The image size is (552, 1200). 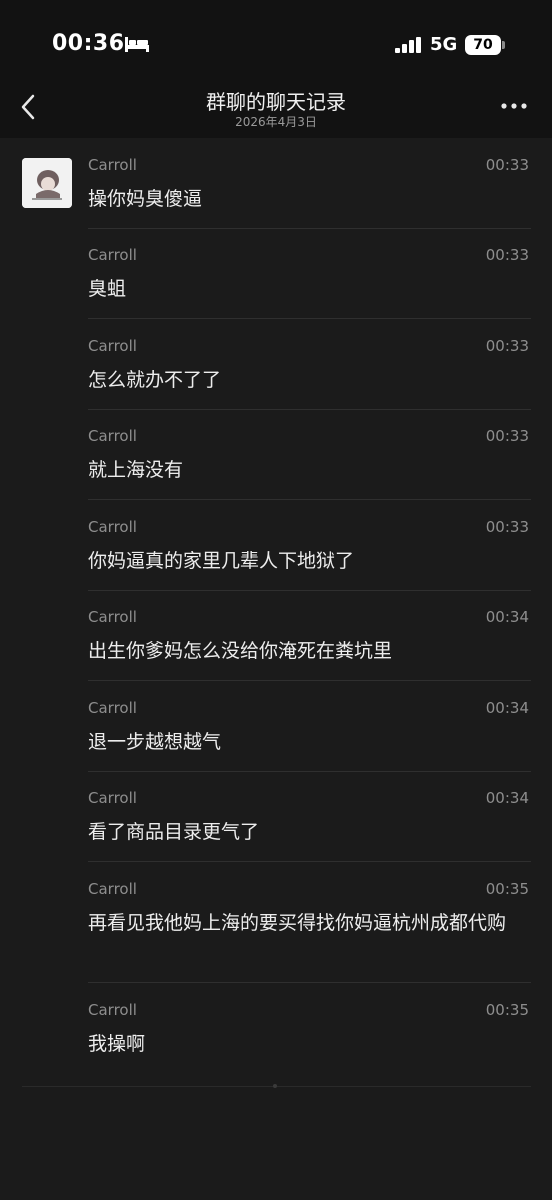 I want to click on message-text: 看了商品目录更气了, so click(x=174, y=832).